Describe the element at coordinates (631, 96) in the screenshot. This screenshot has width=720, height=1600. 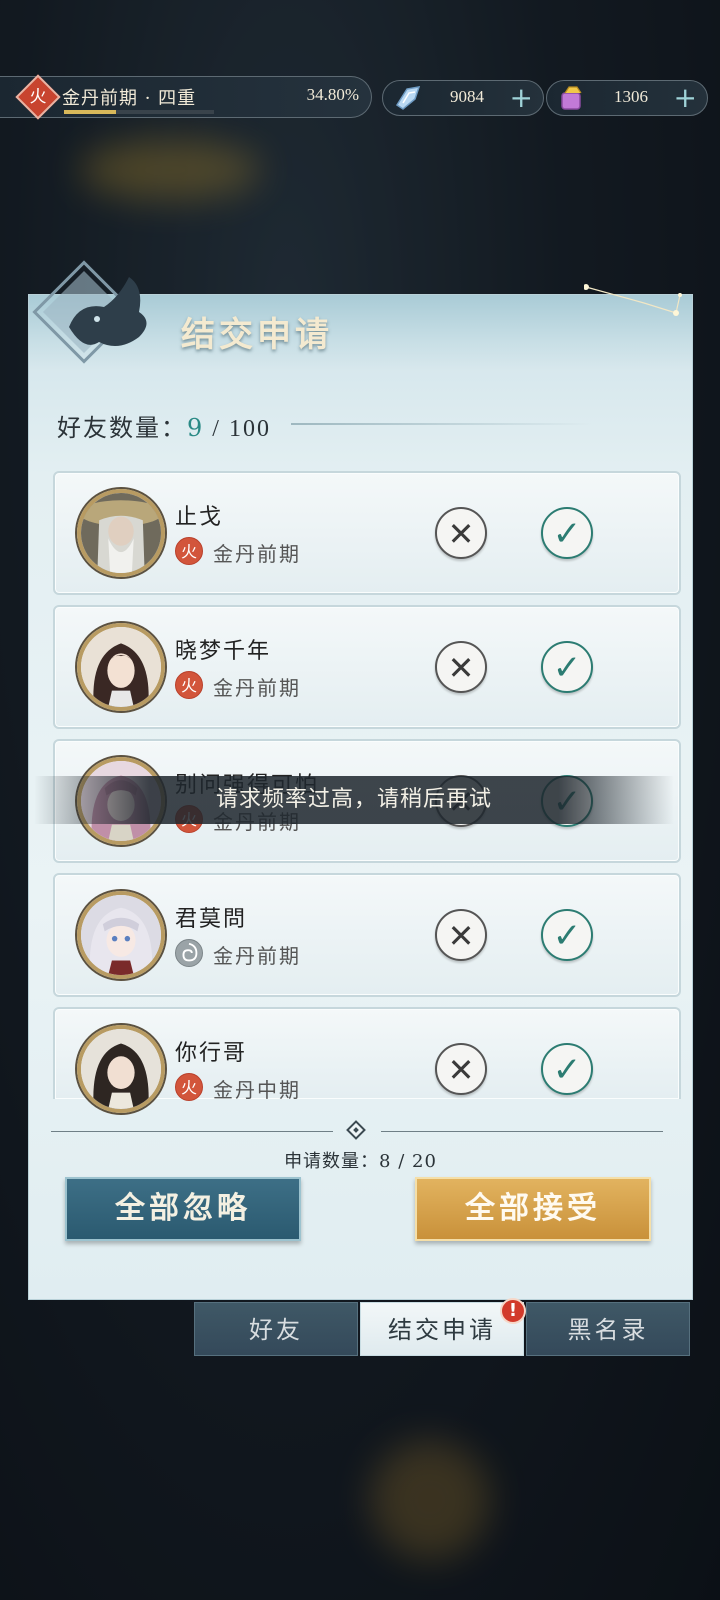
I see `jade-value: 1306` at that location.